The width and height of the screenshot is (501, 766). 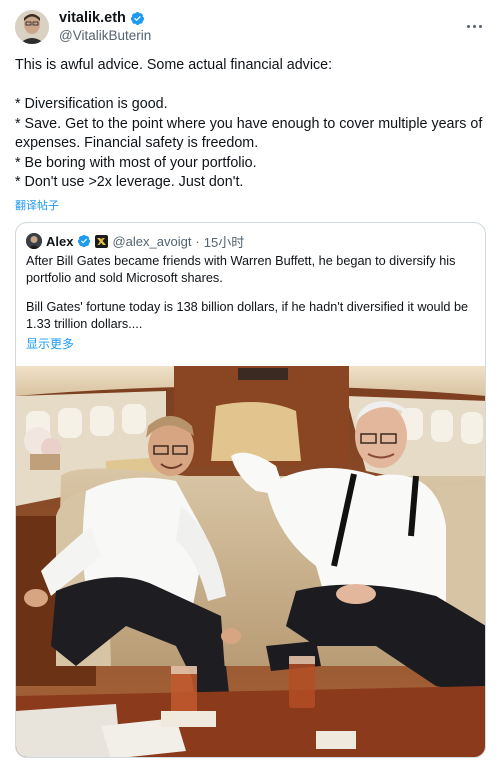 I want to click on translate-post-link: 翻译帖子, so click(x=37, y=205).